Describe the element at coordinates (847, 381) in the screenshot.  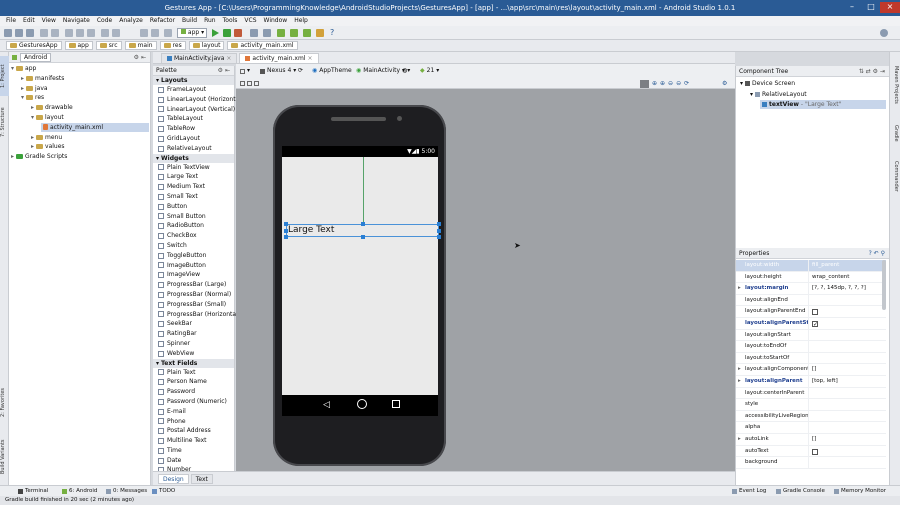
I see `property-value: [top, left]` at that location.